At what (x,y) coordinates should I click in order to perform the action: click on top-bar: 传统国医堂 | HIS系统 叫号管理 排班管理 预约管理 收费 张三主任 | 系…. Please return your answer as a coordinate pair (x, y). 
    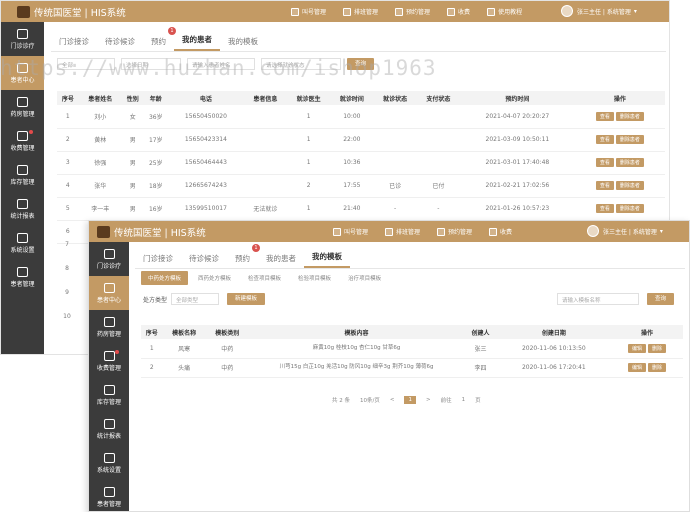
    Looking at the image, I should click on (389, 231).